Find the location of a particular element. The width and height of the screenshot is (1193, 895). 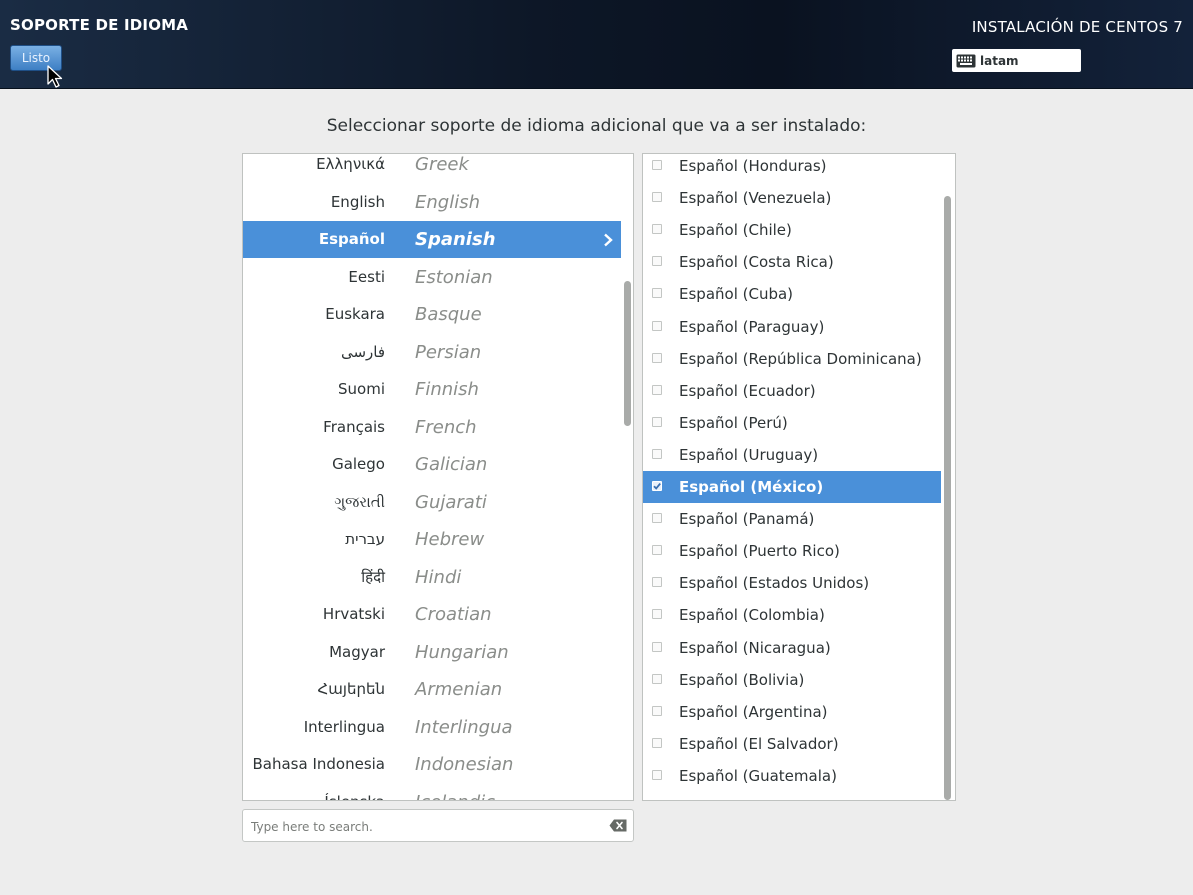

language-row: עברית Hebrew is located at coordinates (432, 539).